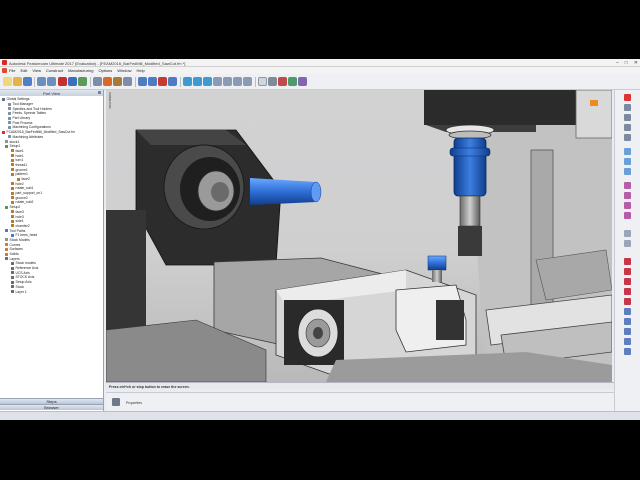  I want to click on rectangle-tool-icon, so click(627, 215).